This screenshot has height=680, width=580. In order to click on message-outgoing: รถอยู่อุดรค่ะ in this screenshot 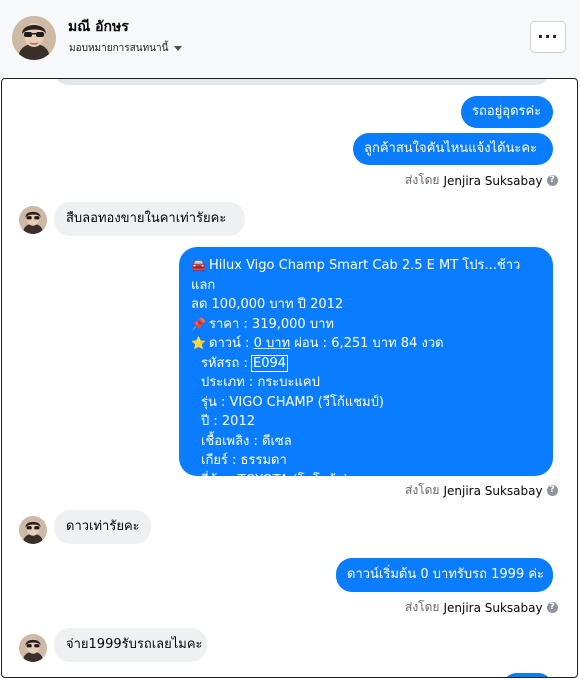, I will do `click(507, 112)`.